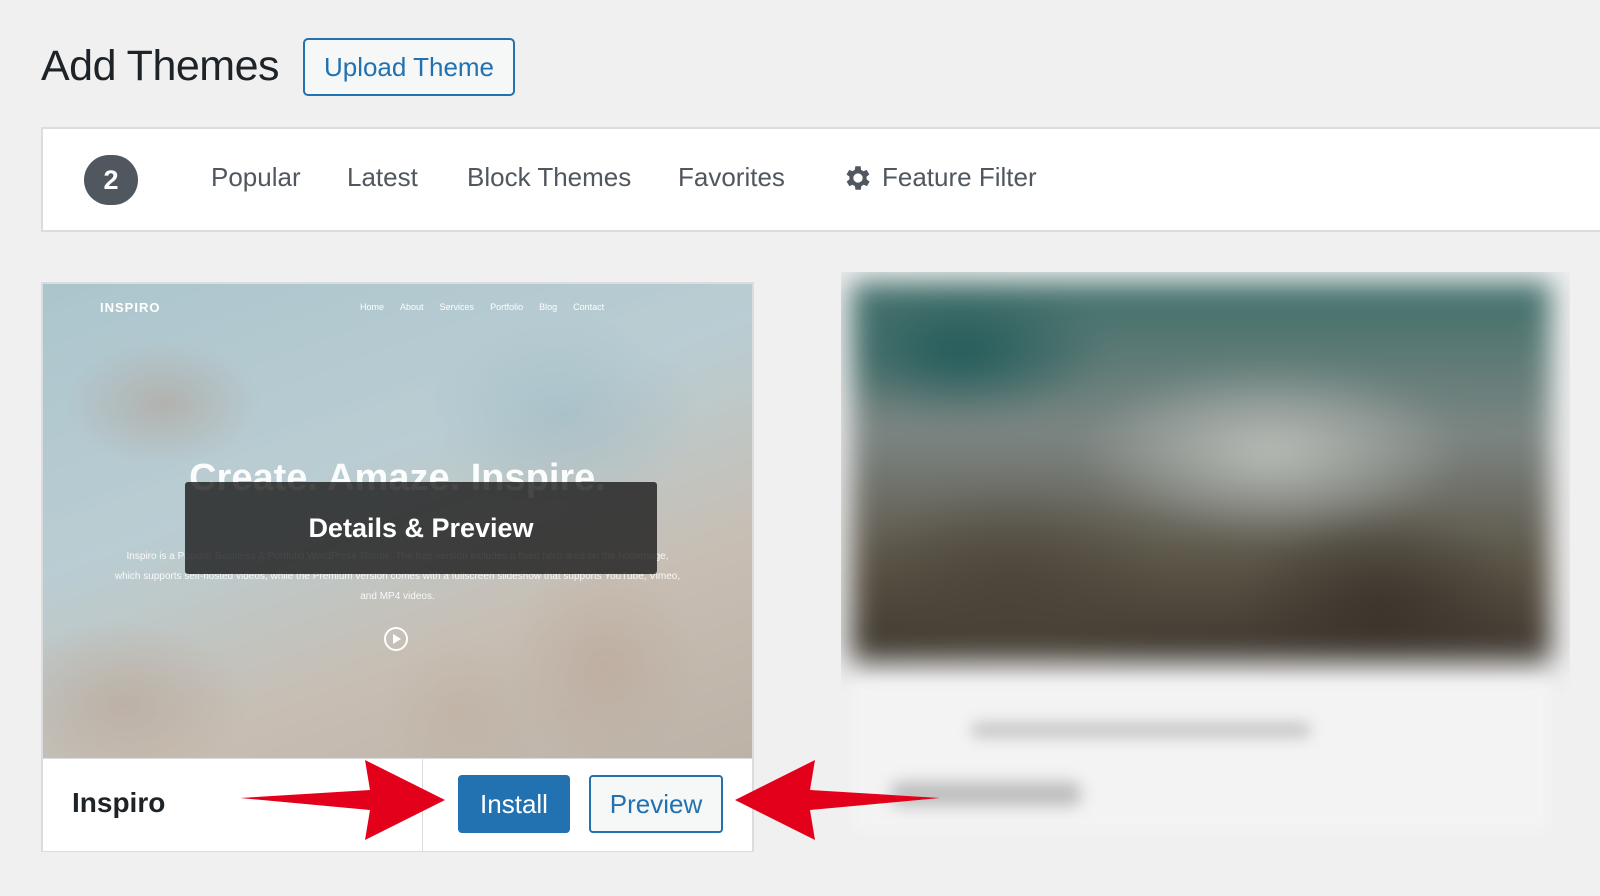 The image size is (1600, 896). Describe the element at coordinates (514, 804) in the screenshot. I see `install-button: Install` at that location.